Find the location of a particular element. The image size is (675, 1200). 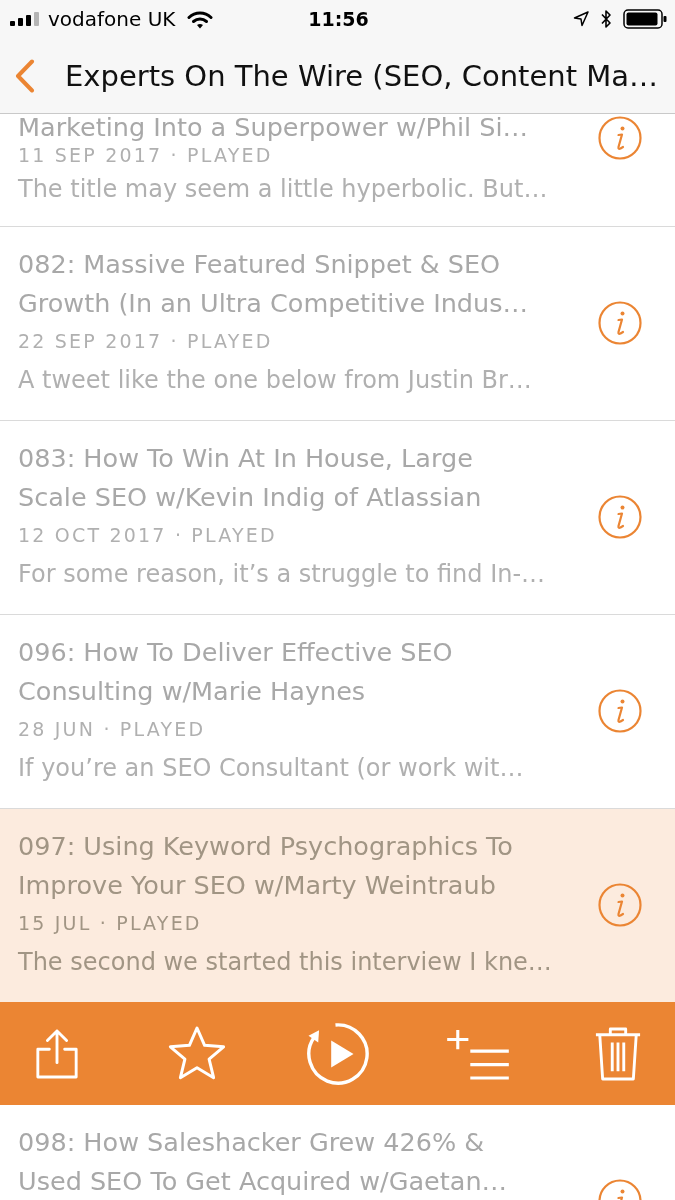

episode-title: 083: How To Win At In House, Large Scale SEO w/Kevin Indig of Atlassian is located at coordinates (250, 478).